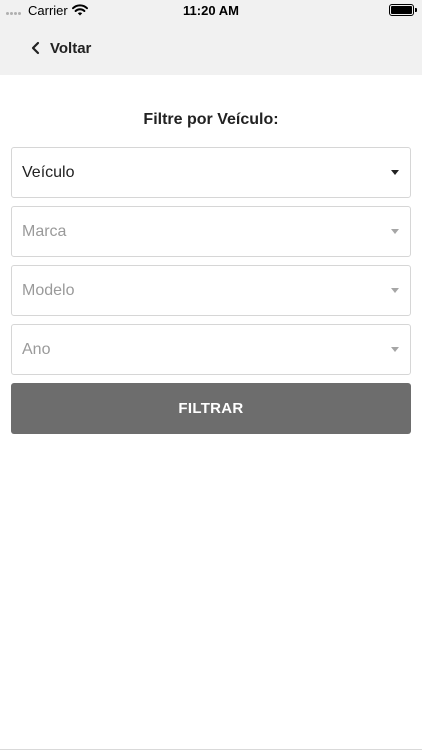 This screenshot has height=750, width=422. I want to click on model-select-label: Modelo, so click(48, 290).